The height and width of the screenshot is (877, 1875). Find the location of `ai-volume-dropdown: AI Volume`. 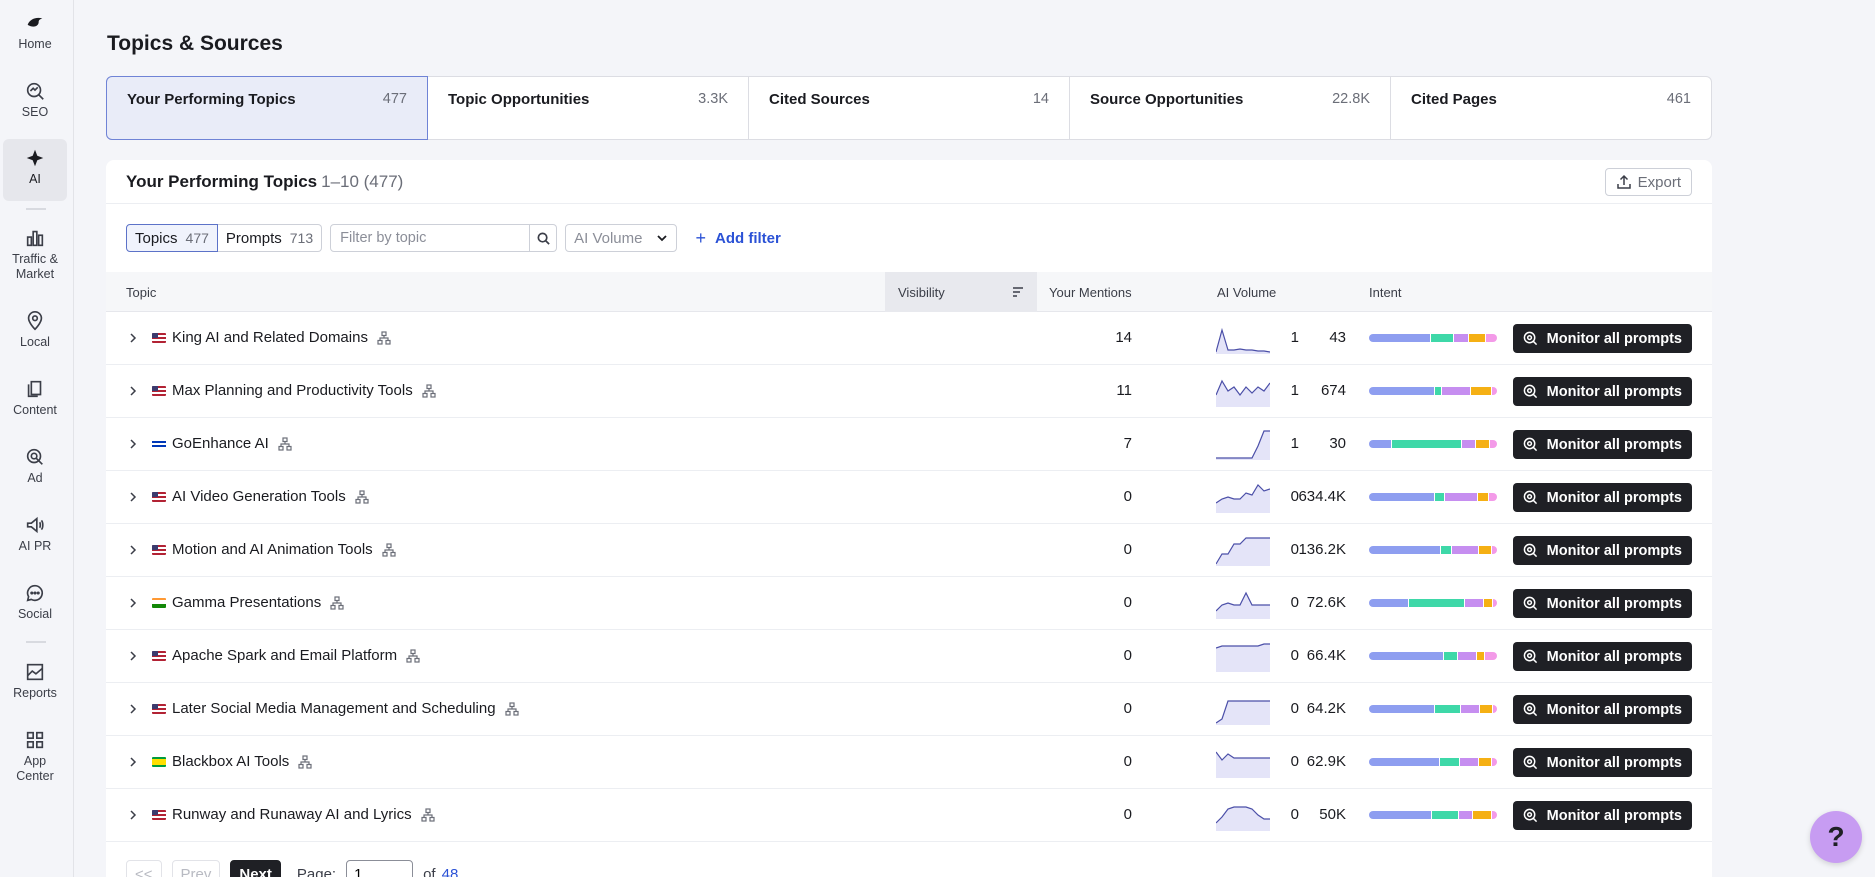

ai-volume-dropdown: AI Volume is located at coordinates (621, 238).